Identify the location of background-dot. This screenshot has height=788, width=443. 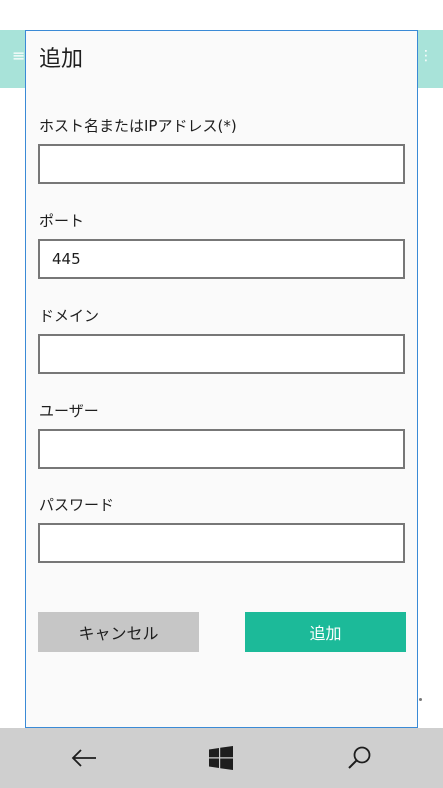
(420, 699).